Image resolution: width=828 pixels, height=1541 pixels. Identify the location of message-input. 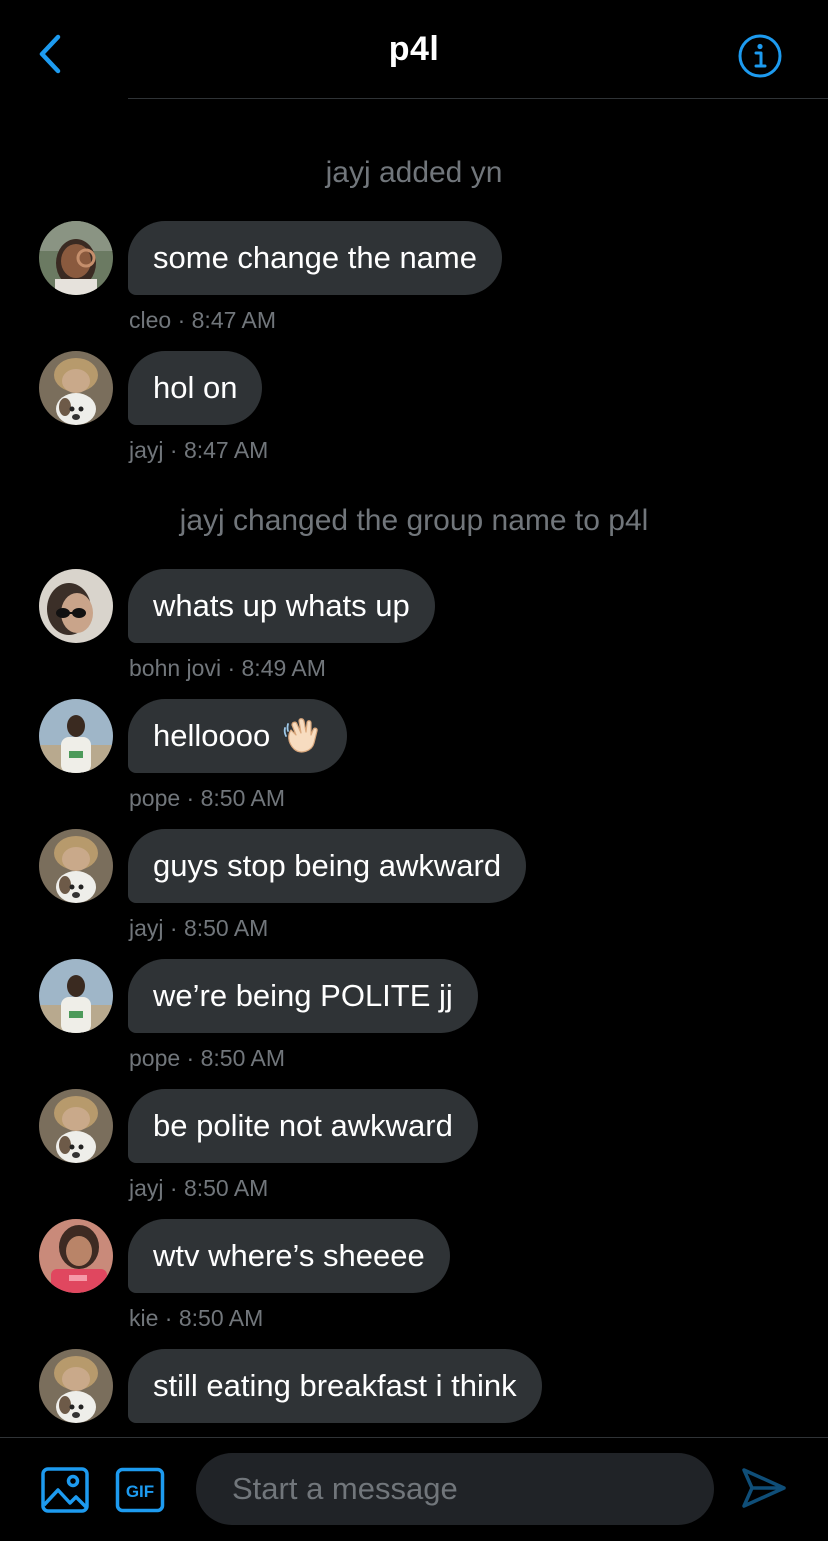
(455, 1489).